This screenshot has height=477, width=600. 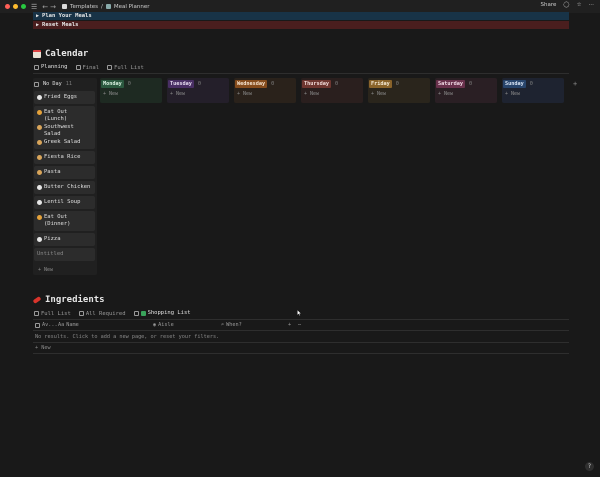 I want to click on meal-card: Greek Salad, so click(x=64, y=142).